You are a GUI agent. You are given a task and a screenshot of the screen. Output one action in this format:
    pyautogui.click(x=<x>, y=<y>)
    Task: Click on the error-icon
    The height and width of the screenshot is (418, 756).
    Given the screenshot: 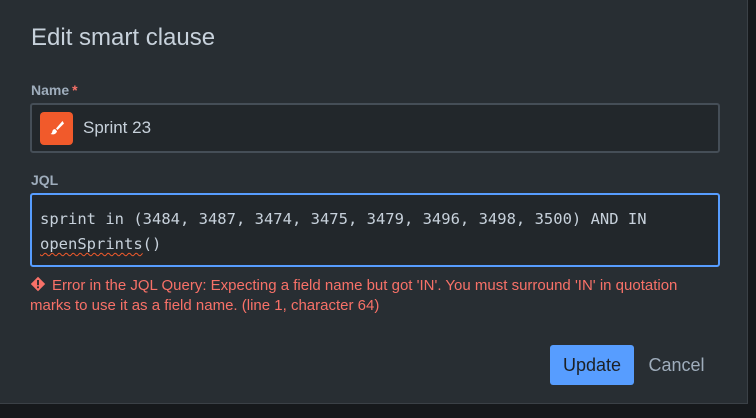 What is the action you would take?
    pyautogui.click(x=38, y=284)
    